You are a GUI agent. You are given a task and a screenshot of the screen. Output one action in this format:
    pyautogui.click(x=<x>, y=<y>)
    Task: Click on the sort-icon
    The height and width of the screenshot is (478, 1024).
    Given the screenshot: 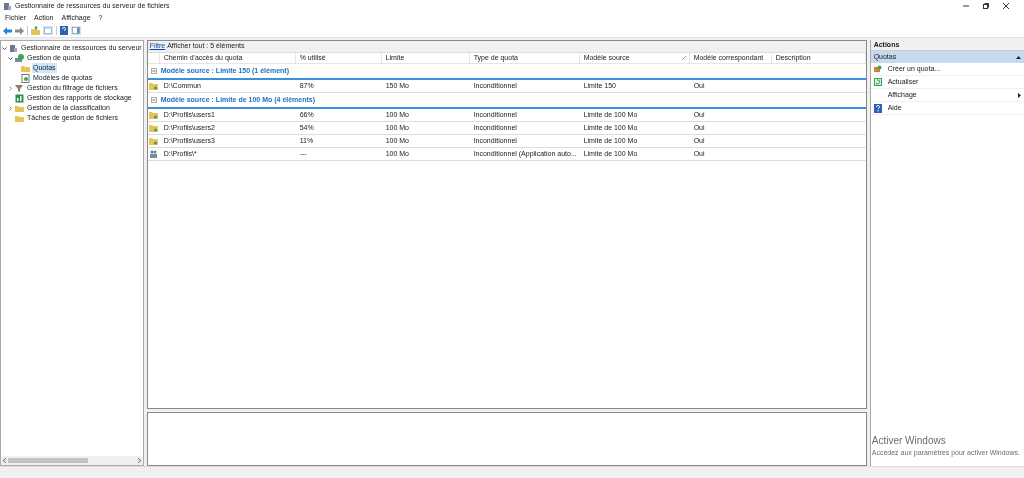 What is the action you would take?
    pyautogui.click(x=683, y=58)
    